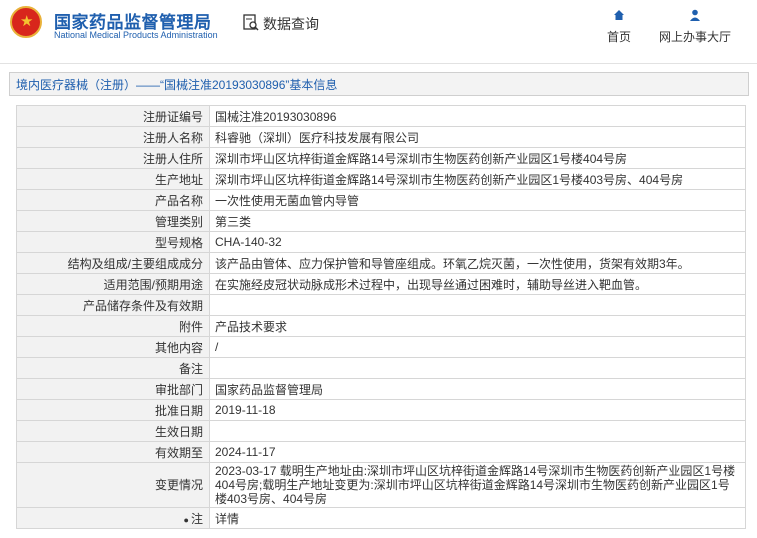 This screenshot has height=538, width=757. What do you see at coordinates (113, 389) in the screenshot?
I see `field-label: 审批部门` at bounding box center [113, 389].